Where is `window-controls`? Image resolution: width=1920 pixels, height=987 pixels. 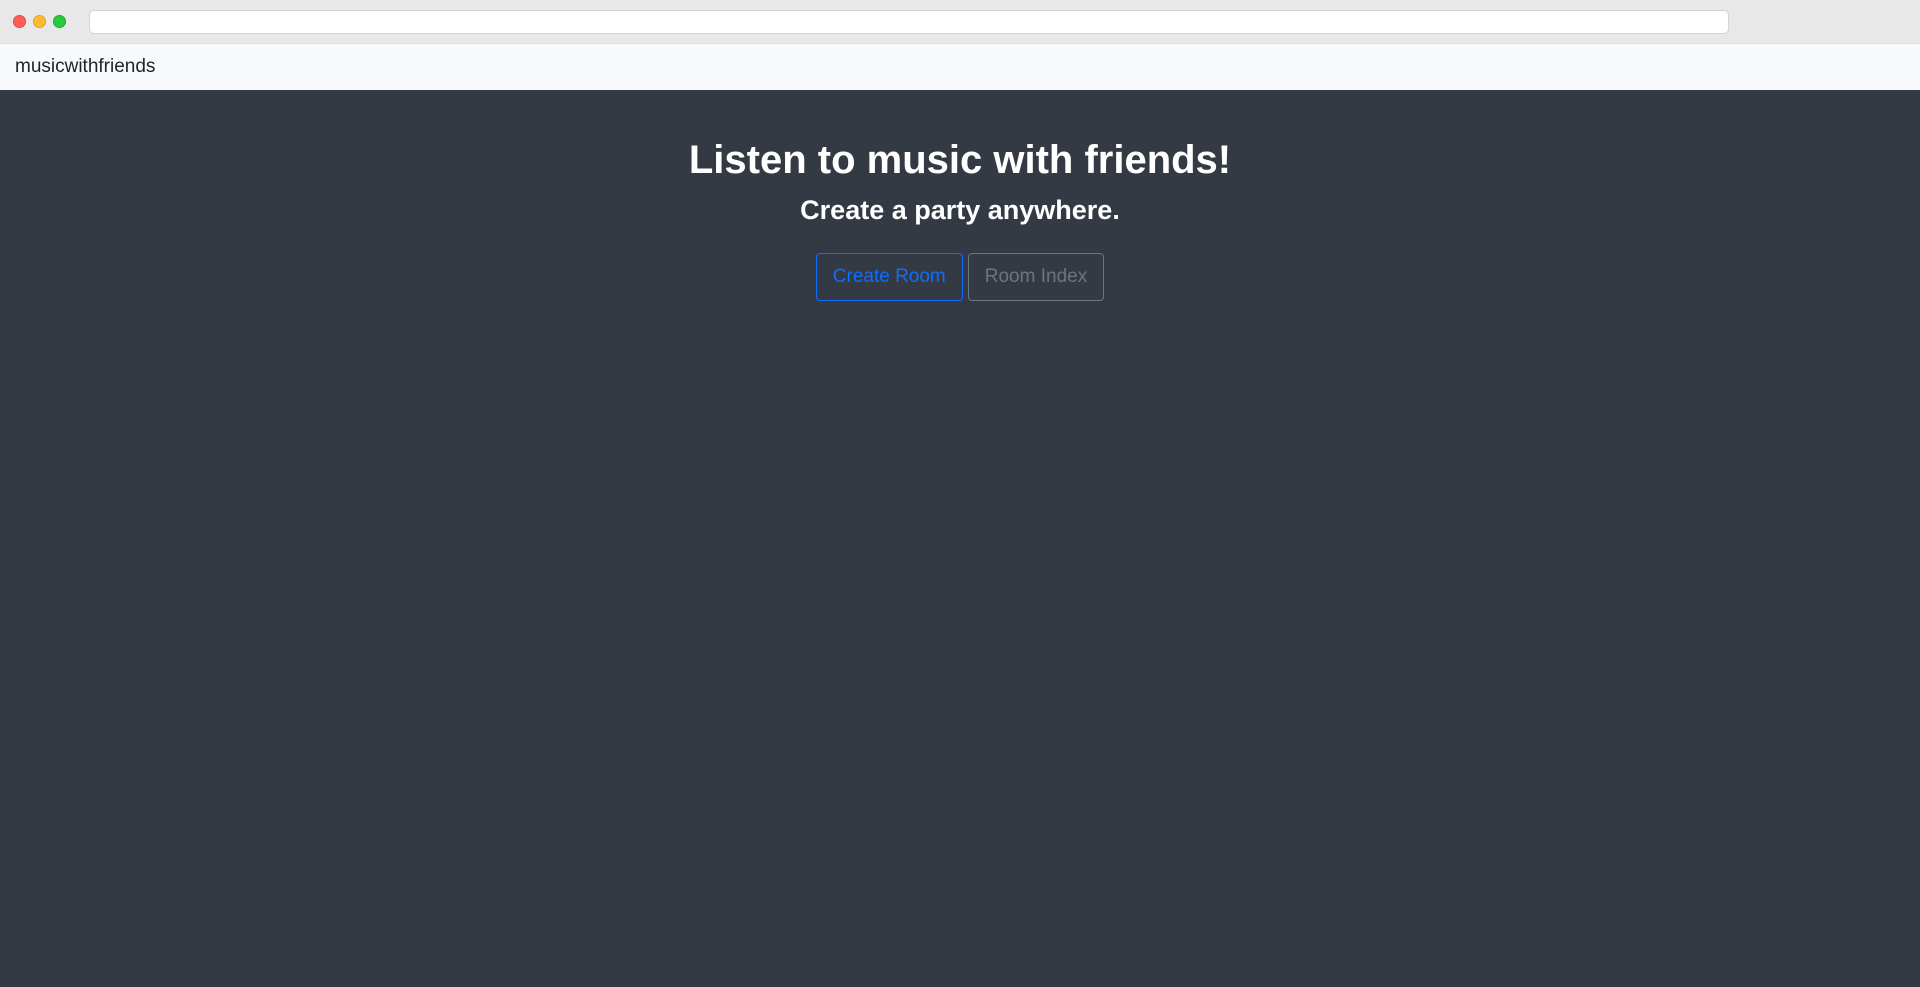 window-controls is located at coordinates (39, 21).